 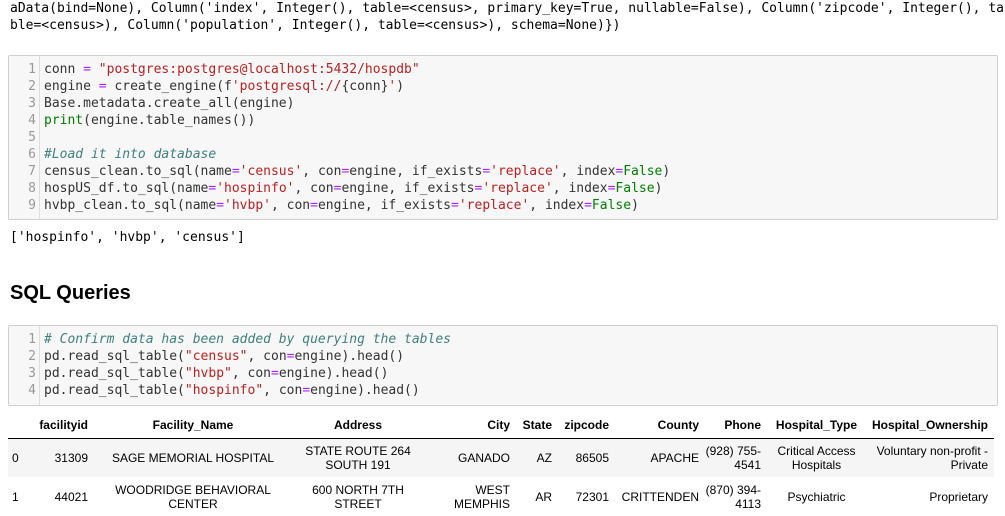 I want to click on table-cell: GANADO, so click(x=483, y=458).